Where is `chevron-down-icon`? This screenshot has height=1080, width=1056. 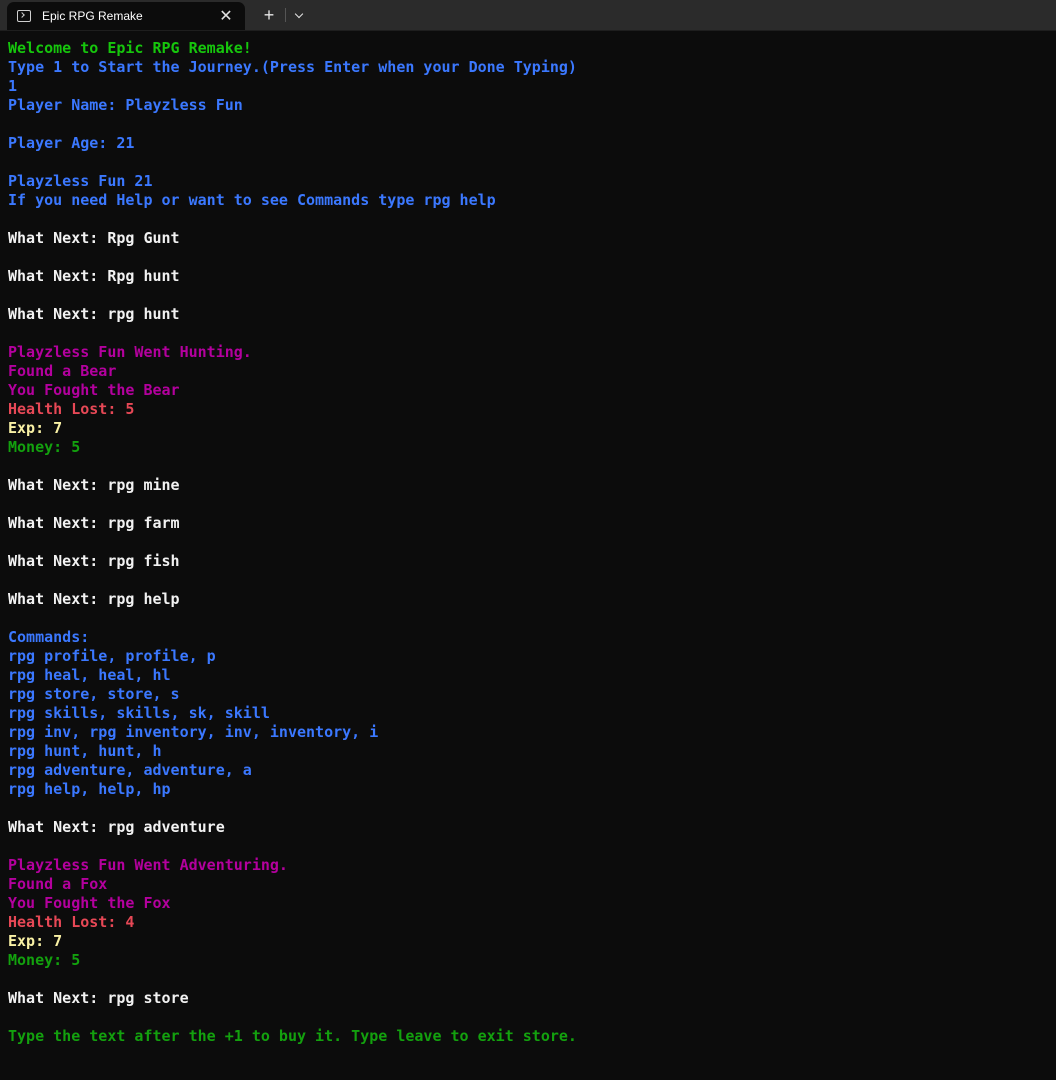
chevron-down-icon is located at coordinates (299, 15).